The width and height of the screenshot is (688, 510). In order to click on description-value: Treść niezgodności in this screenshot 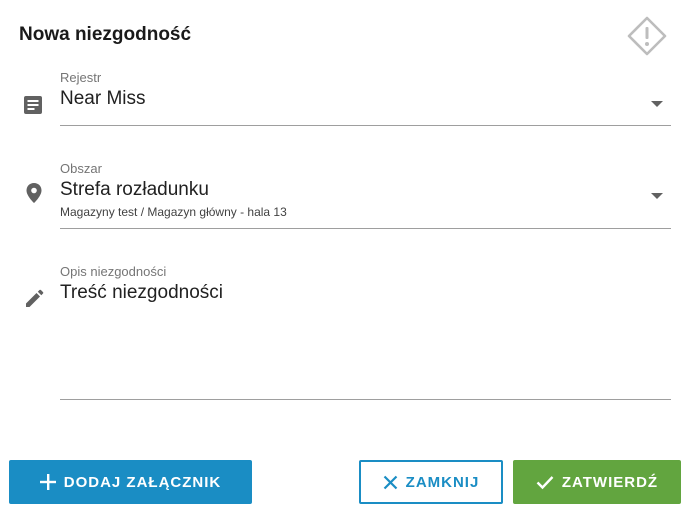, I will do `click(141, 292)`.